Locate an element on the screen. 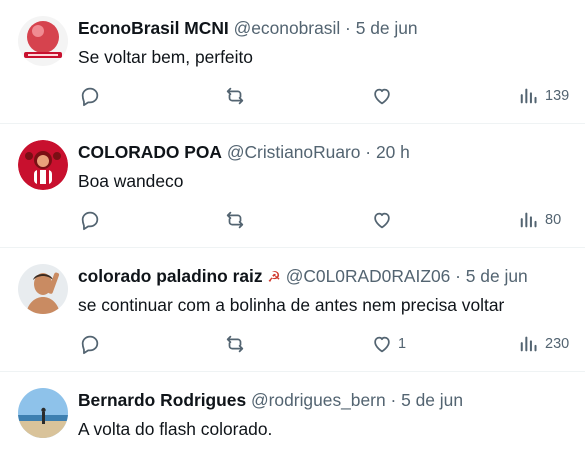 The image size is (585, 454). hammer-sickle-emoji: ☭ is located at coordinates (274, 277).